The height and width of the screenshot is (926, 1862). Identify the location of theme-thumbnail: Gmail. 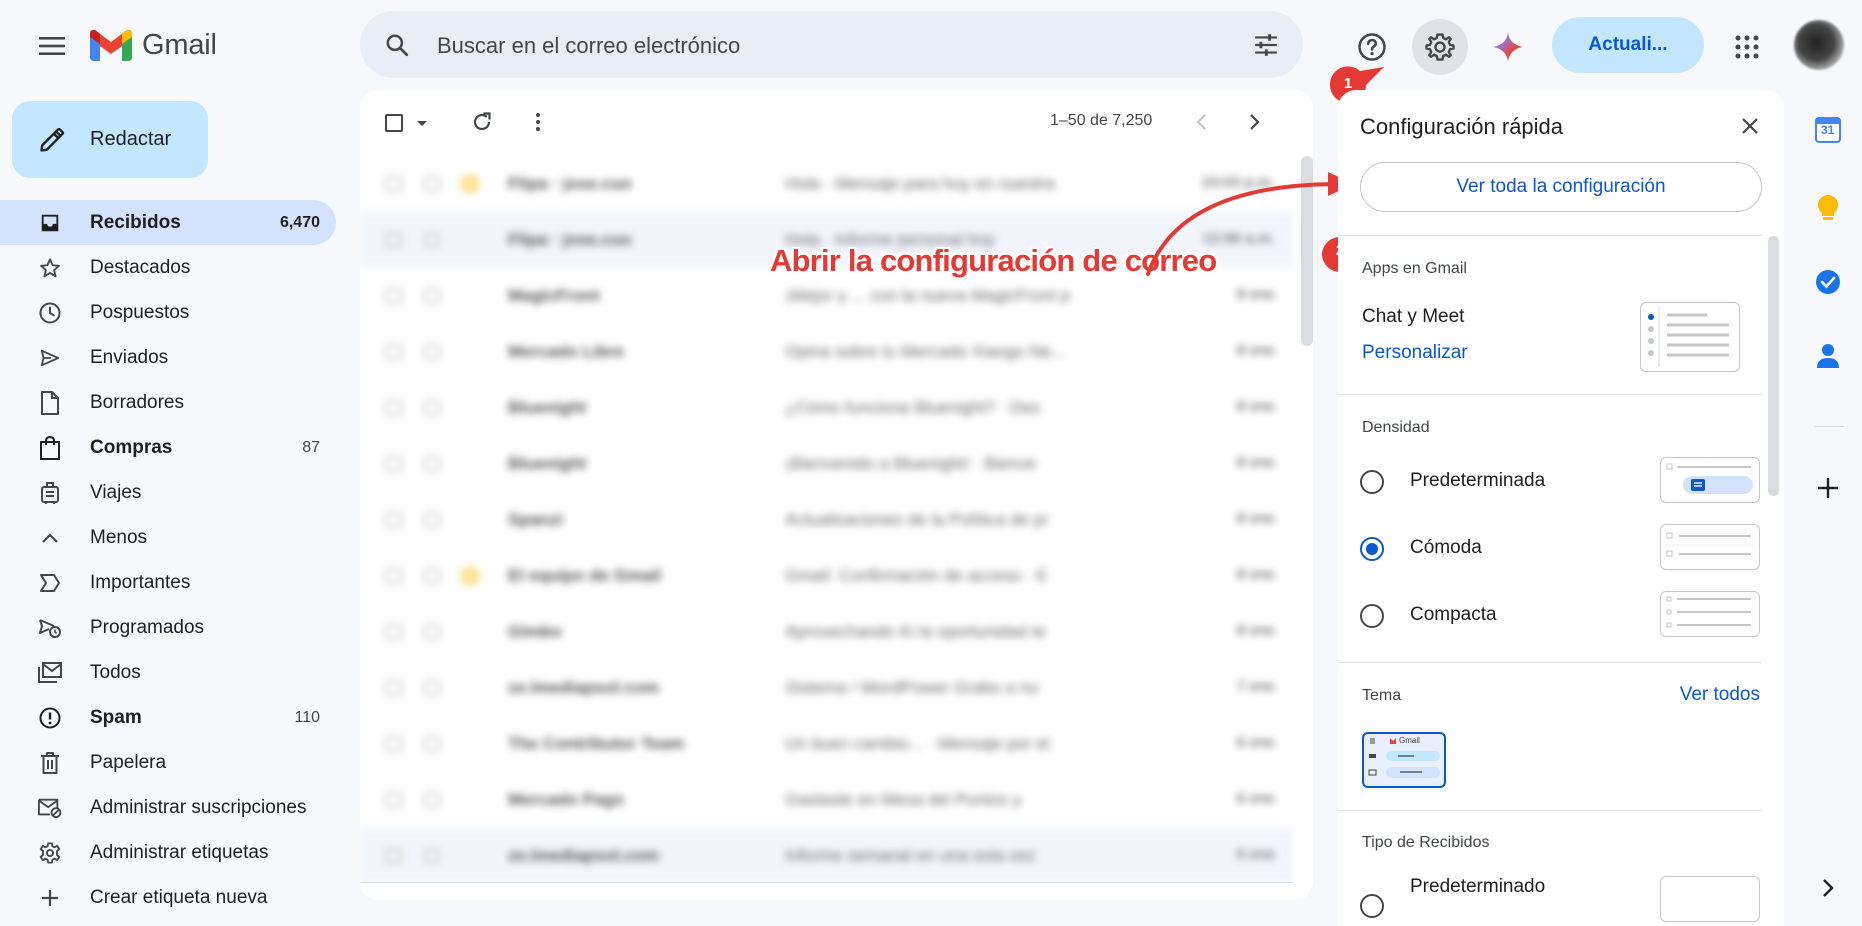
(1404, 760).